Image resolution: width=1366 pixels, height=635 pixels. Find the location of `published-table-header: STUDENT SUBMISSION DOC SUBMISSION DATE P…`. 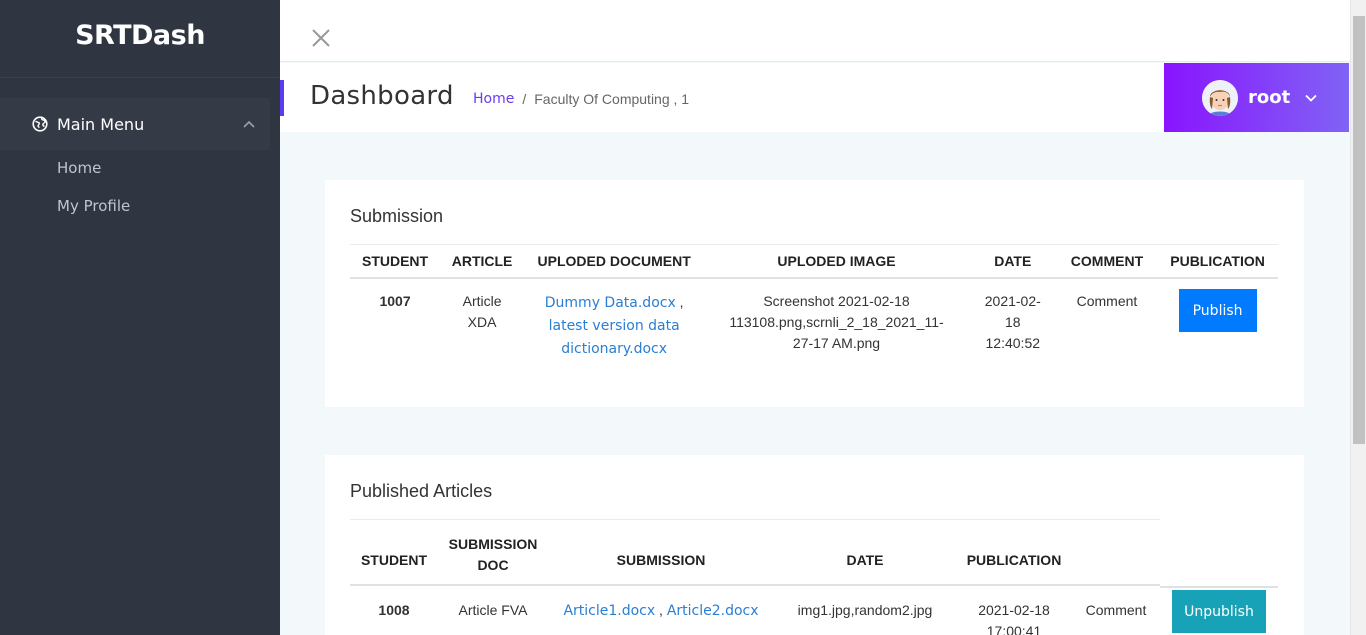

published-table-header: STUDENT SUBMISSION DOC SUBMISSION DATE P… is located at coordinates (755, 552).